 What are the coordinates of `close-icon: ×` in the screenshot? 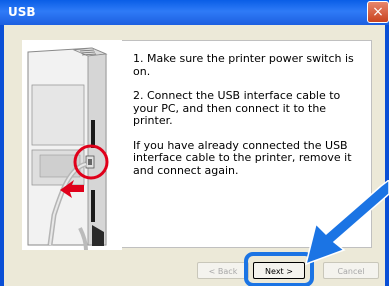 It's located at (378, 12).